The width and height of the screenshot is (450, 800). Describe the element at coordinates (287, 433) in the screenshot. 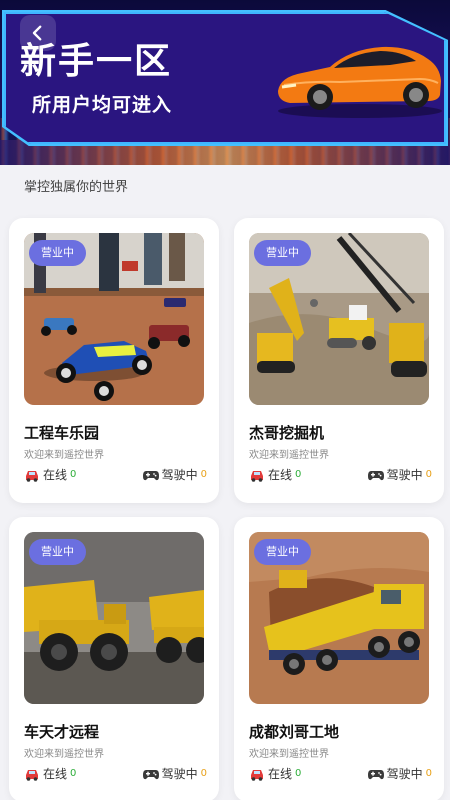

I see `venue-name: 杰哥挖掘机` at that location.